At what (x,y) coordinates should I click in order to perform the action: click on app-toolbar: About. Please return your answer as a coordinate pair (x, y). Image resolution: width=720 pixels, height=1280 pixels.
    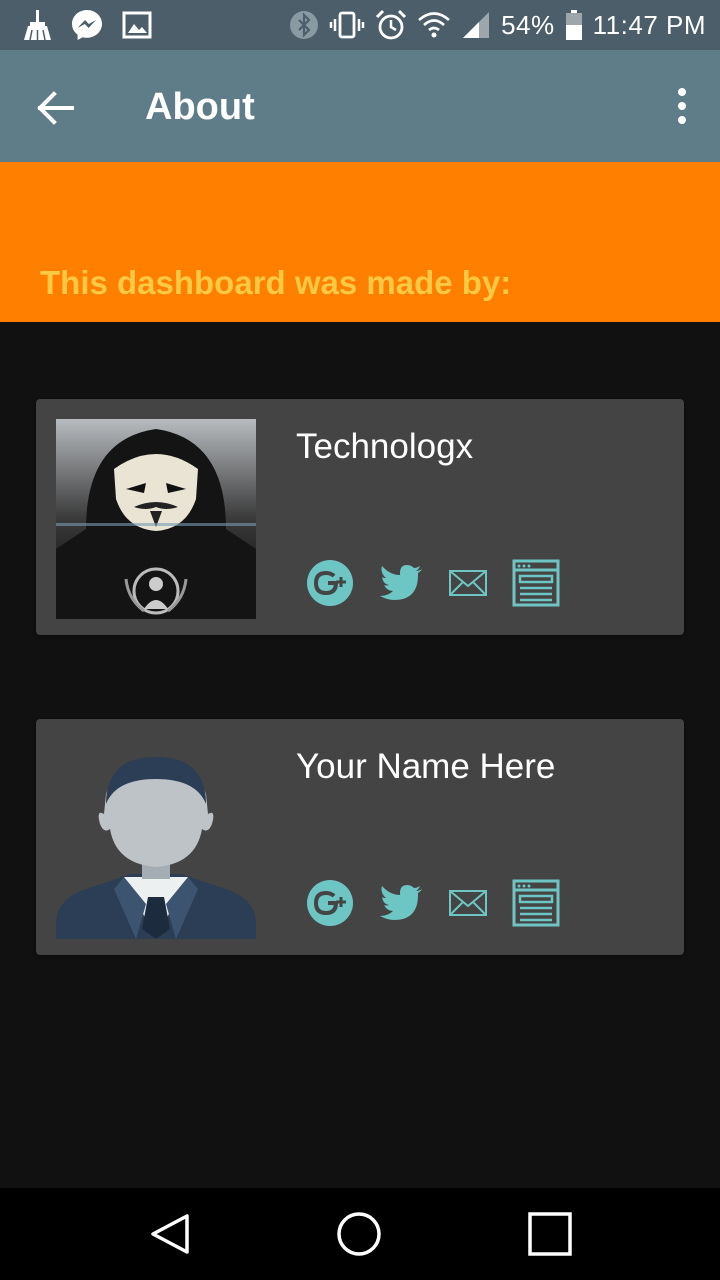
    Looking at the image, I should click on (360, 106).